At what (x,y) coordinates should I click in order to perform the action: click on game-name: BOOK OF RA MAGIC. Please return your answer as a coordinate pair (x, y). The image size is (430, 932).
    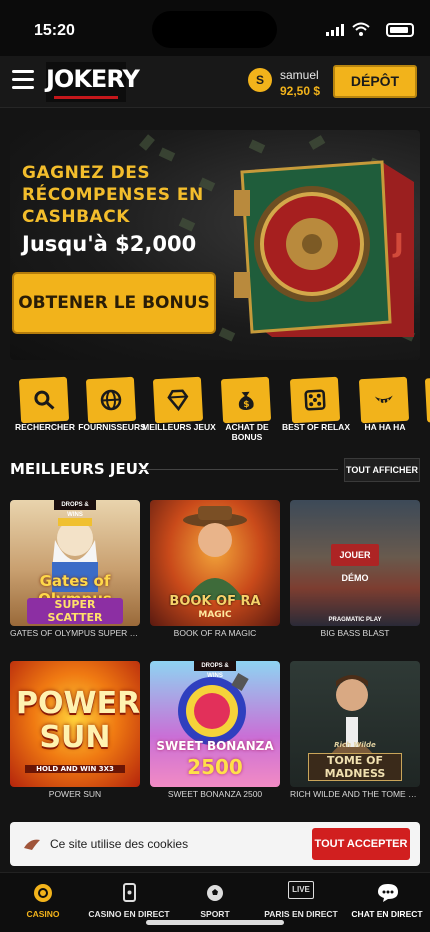
    Looking at the image, I should click on (215, 633).